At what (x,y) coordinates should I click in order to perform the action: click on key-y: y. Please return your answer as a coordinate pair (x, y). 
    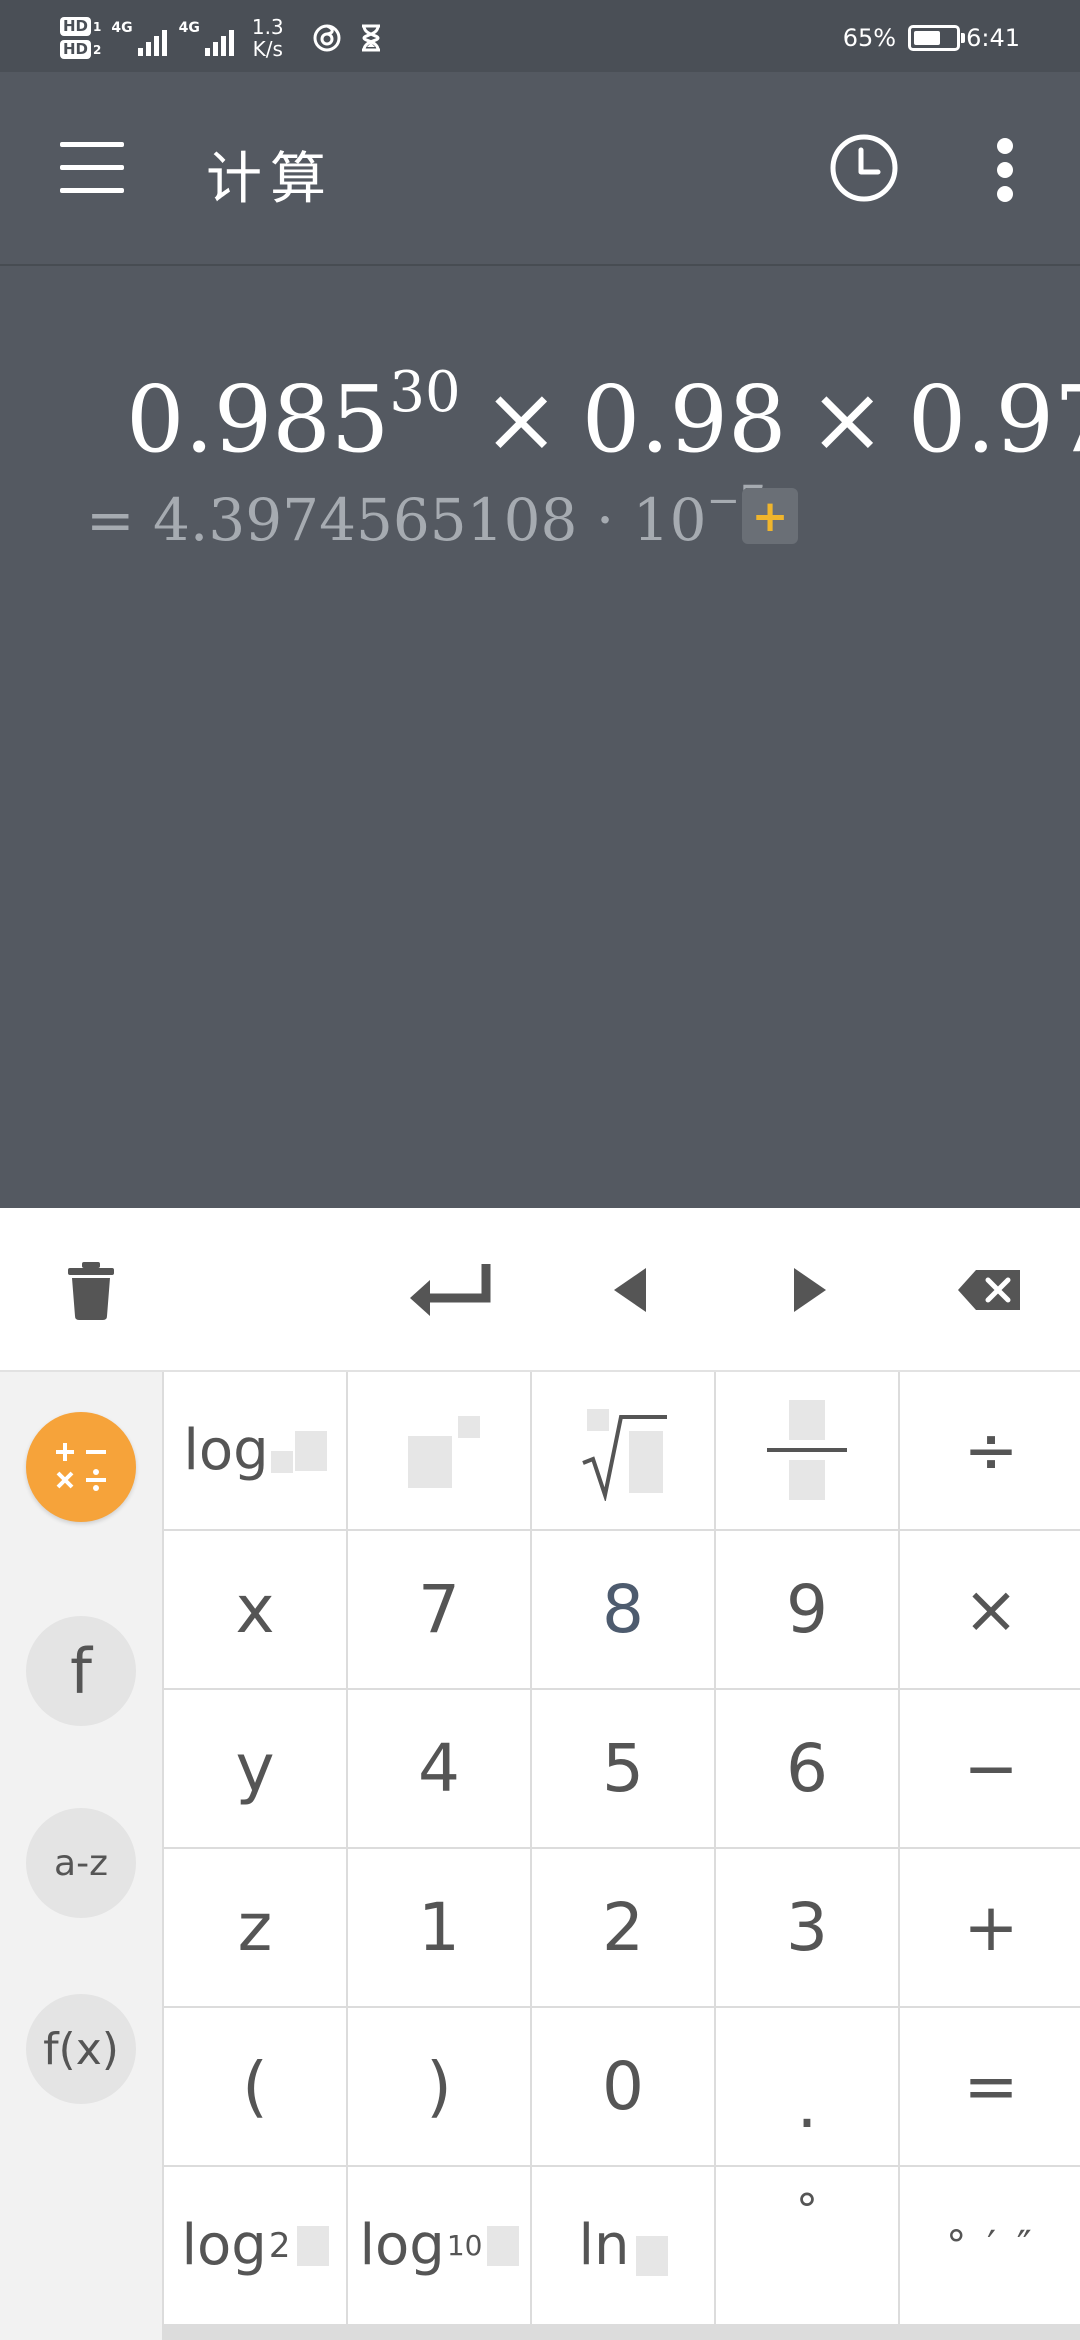
    Looking at the image, I should click on (255, 1768).